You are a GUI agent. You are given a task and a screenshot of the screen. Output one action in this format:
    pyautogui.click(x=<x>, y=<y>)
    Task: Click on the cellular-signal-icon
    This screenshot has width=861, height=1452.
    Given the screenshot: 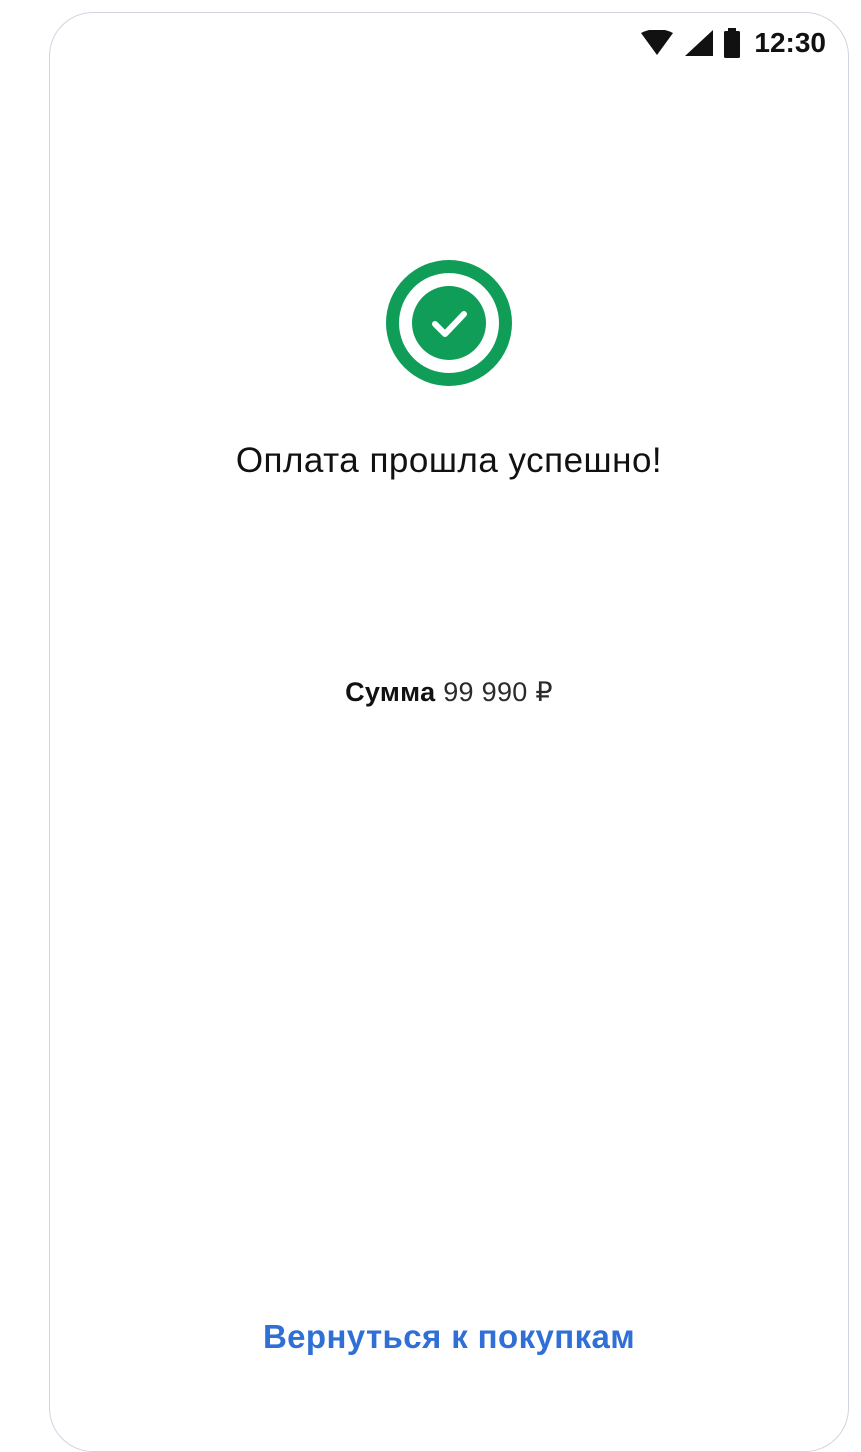 What is the action you would take?
    pyautogui.click(x=699, y=43)
    